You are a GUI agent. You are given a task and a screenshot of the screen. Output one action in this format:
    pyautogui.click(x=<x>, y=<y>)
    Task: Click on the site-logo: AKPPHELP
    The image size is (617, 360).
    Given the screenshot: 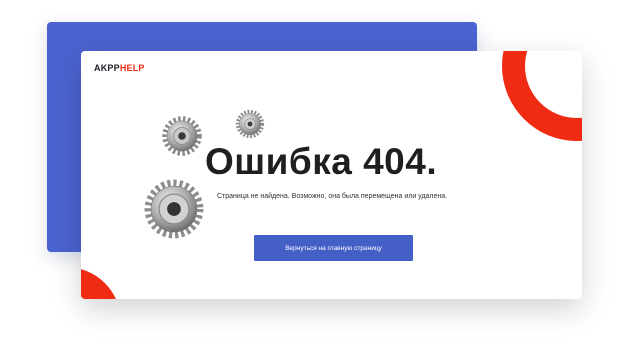 What is the action you would take?
    pyautogui.click(x=119, y=68)
    